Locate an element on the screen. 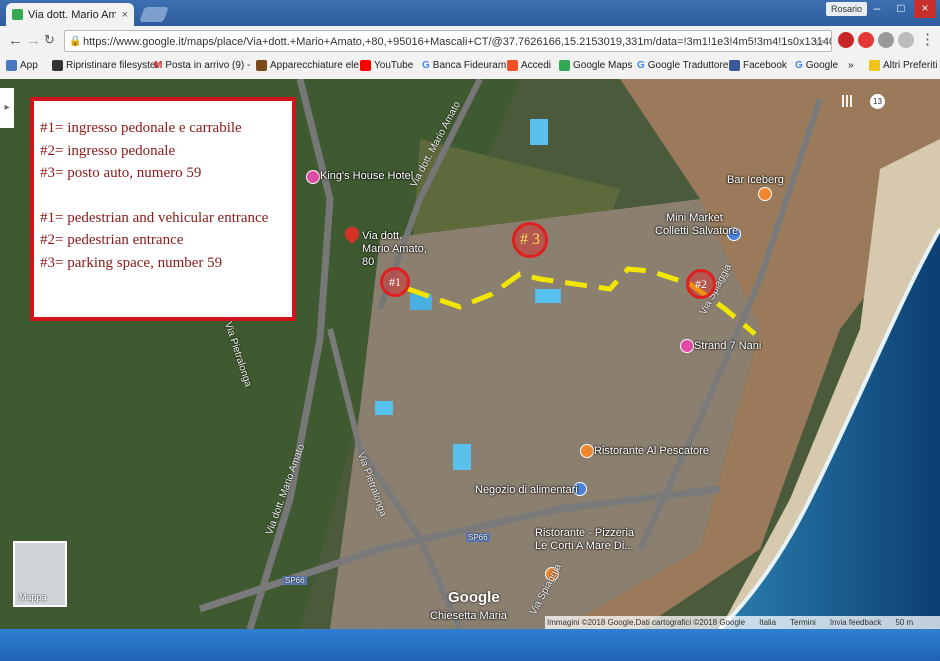  country-link: Italia is located at coordinates (767, 622).